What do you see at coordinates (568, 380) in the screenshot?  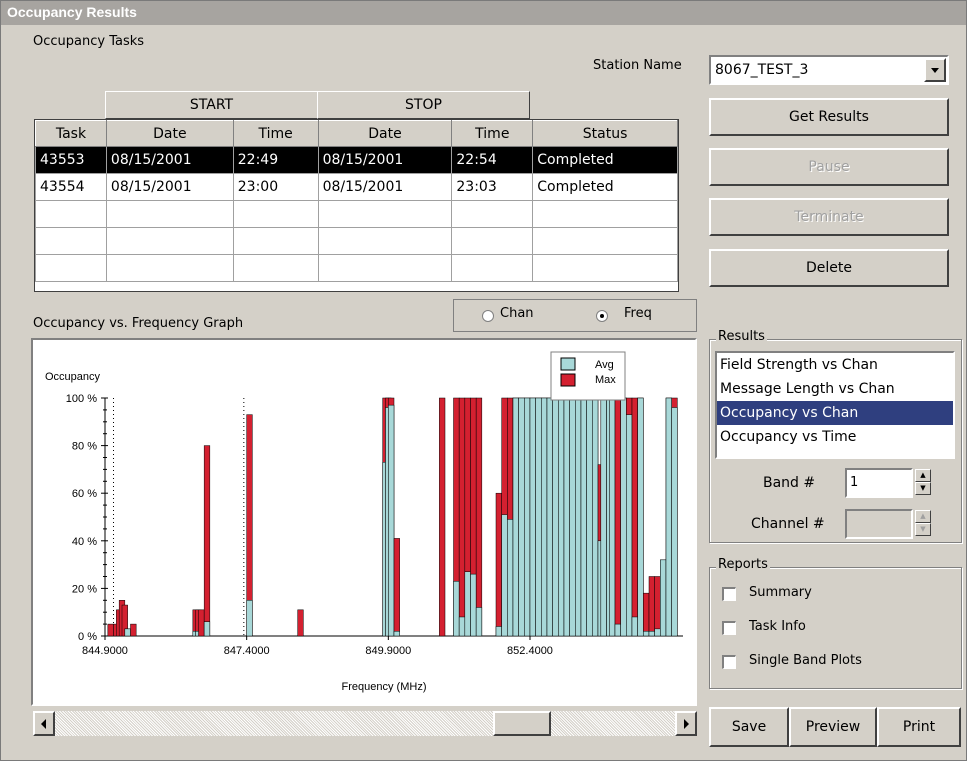 I see `legend-max-swatch` at bounding box center [568, 380].